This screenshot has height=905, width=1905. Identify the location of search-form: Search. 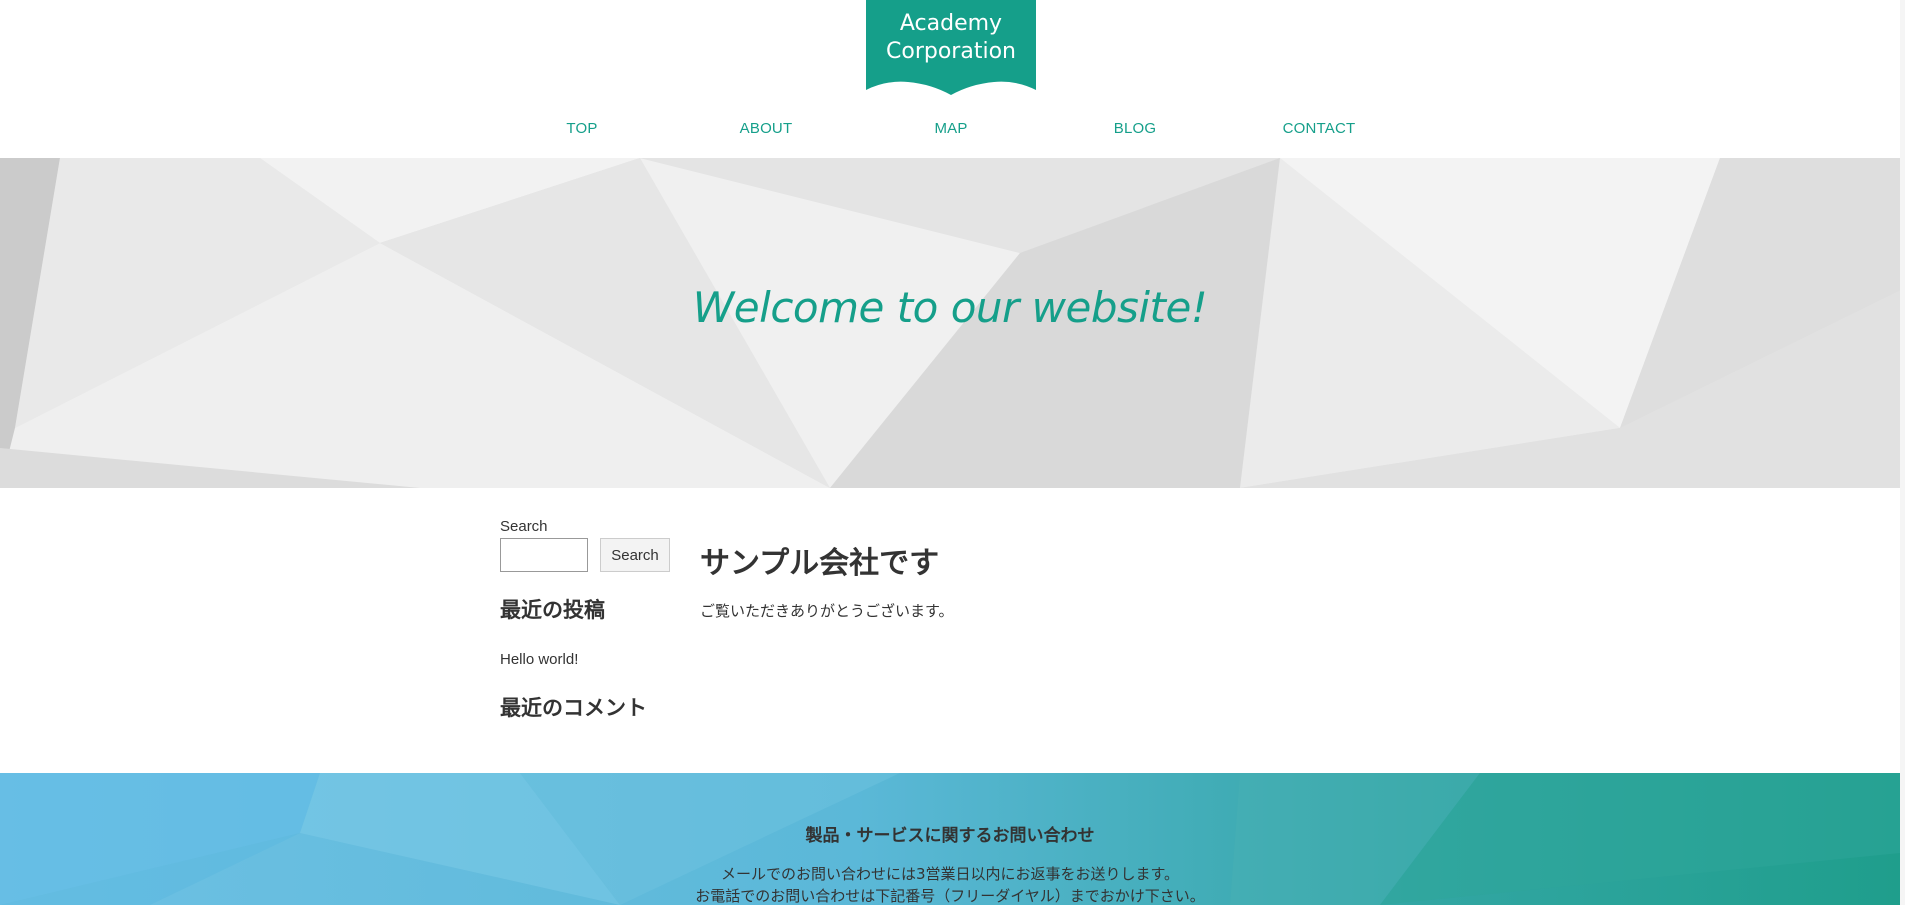
(595, 556).